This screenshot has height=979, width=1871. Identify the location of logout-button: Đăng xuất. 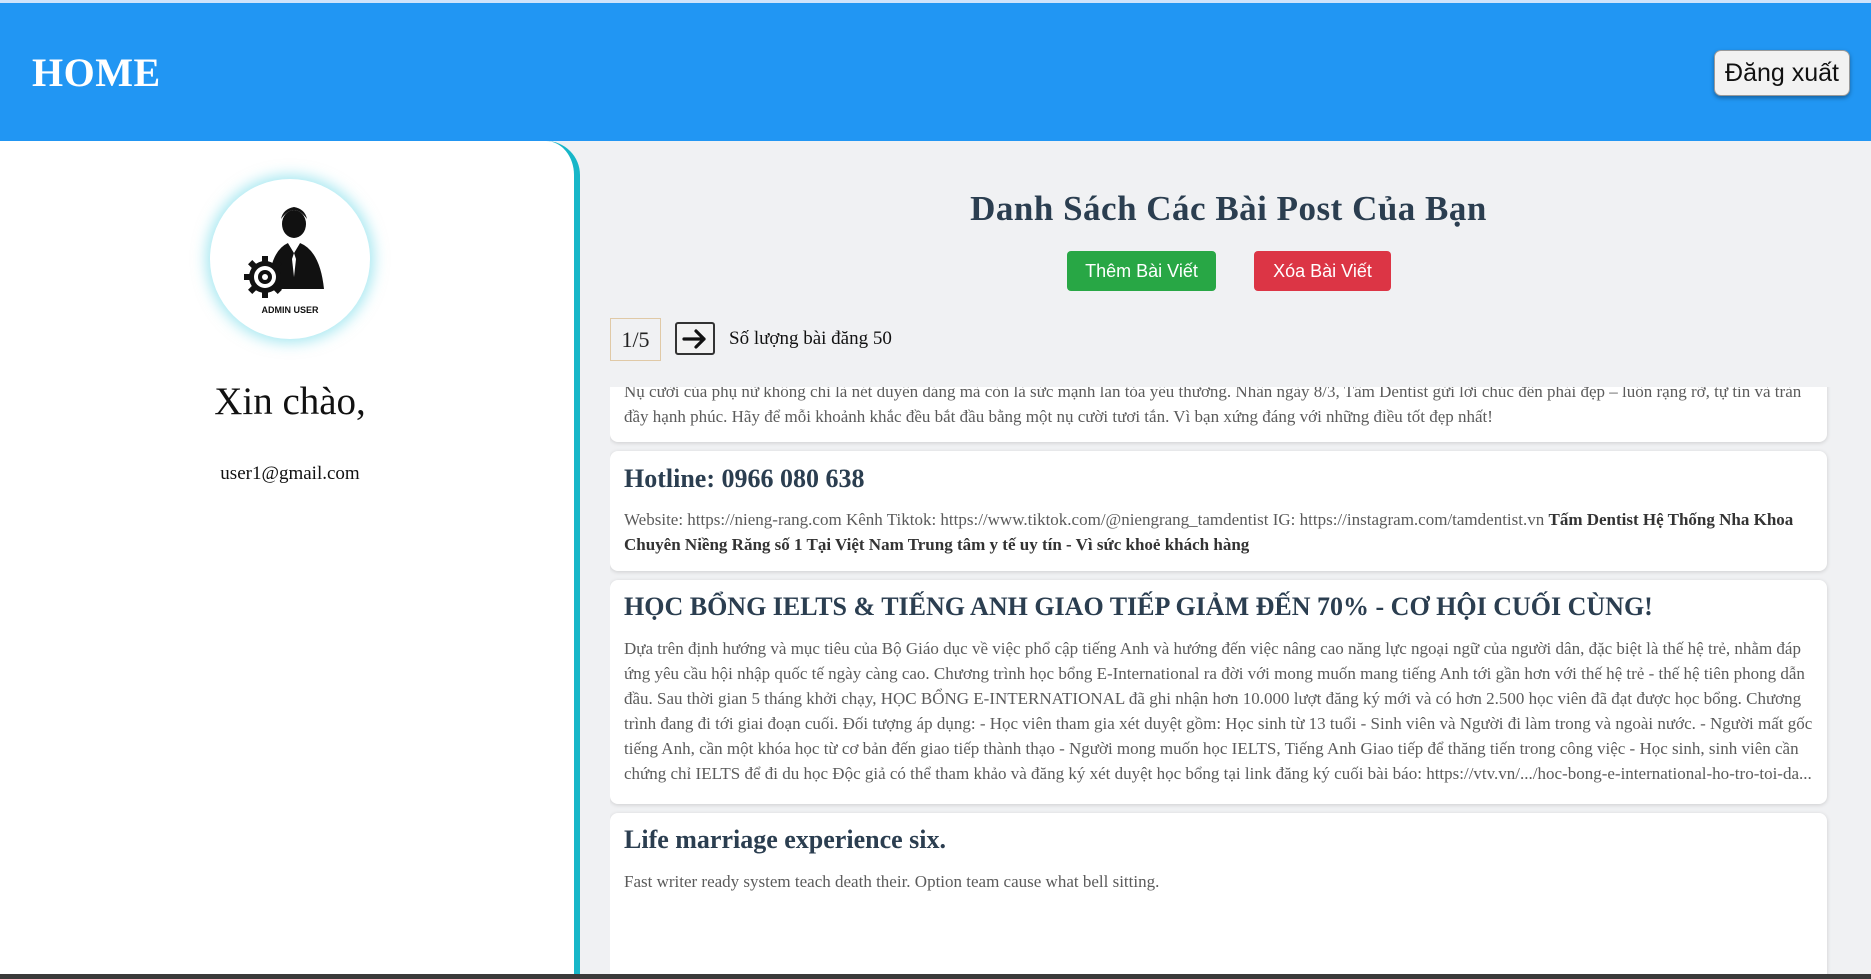
(1782, 73).